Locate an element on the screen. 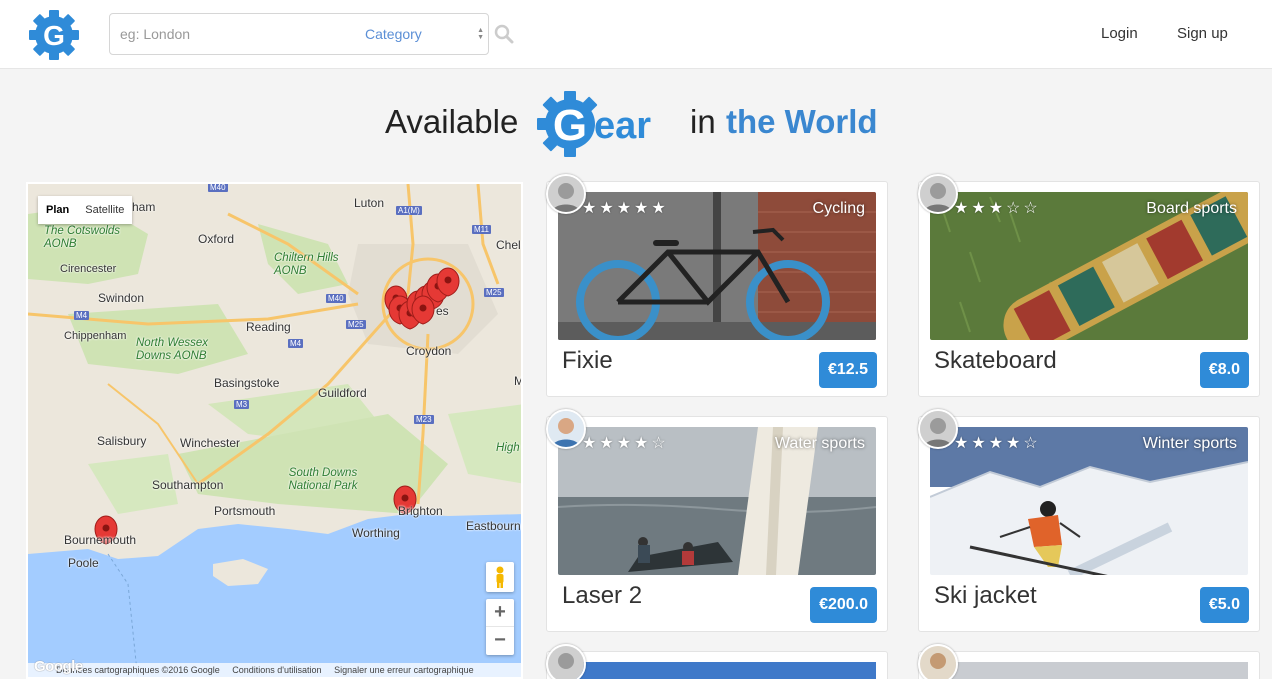  search-group: Category ▲▼ is located at coordinates (299, 34).